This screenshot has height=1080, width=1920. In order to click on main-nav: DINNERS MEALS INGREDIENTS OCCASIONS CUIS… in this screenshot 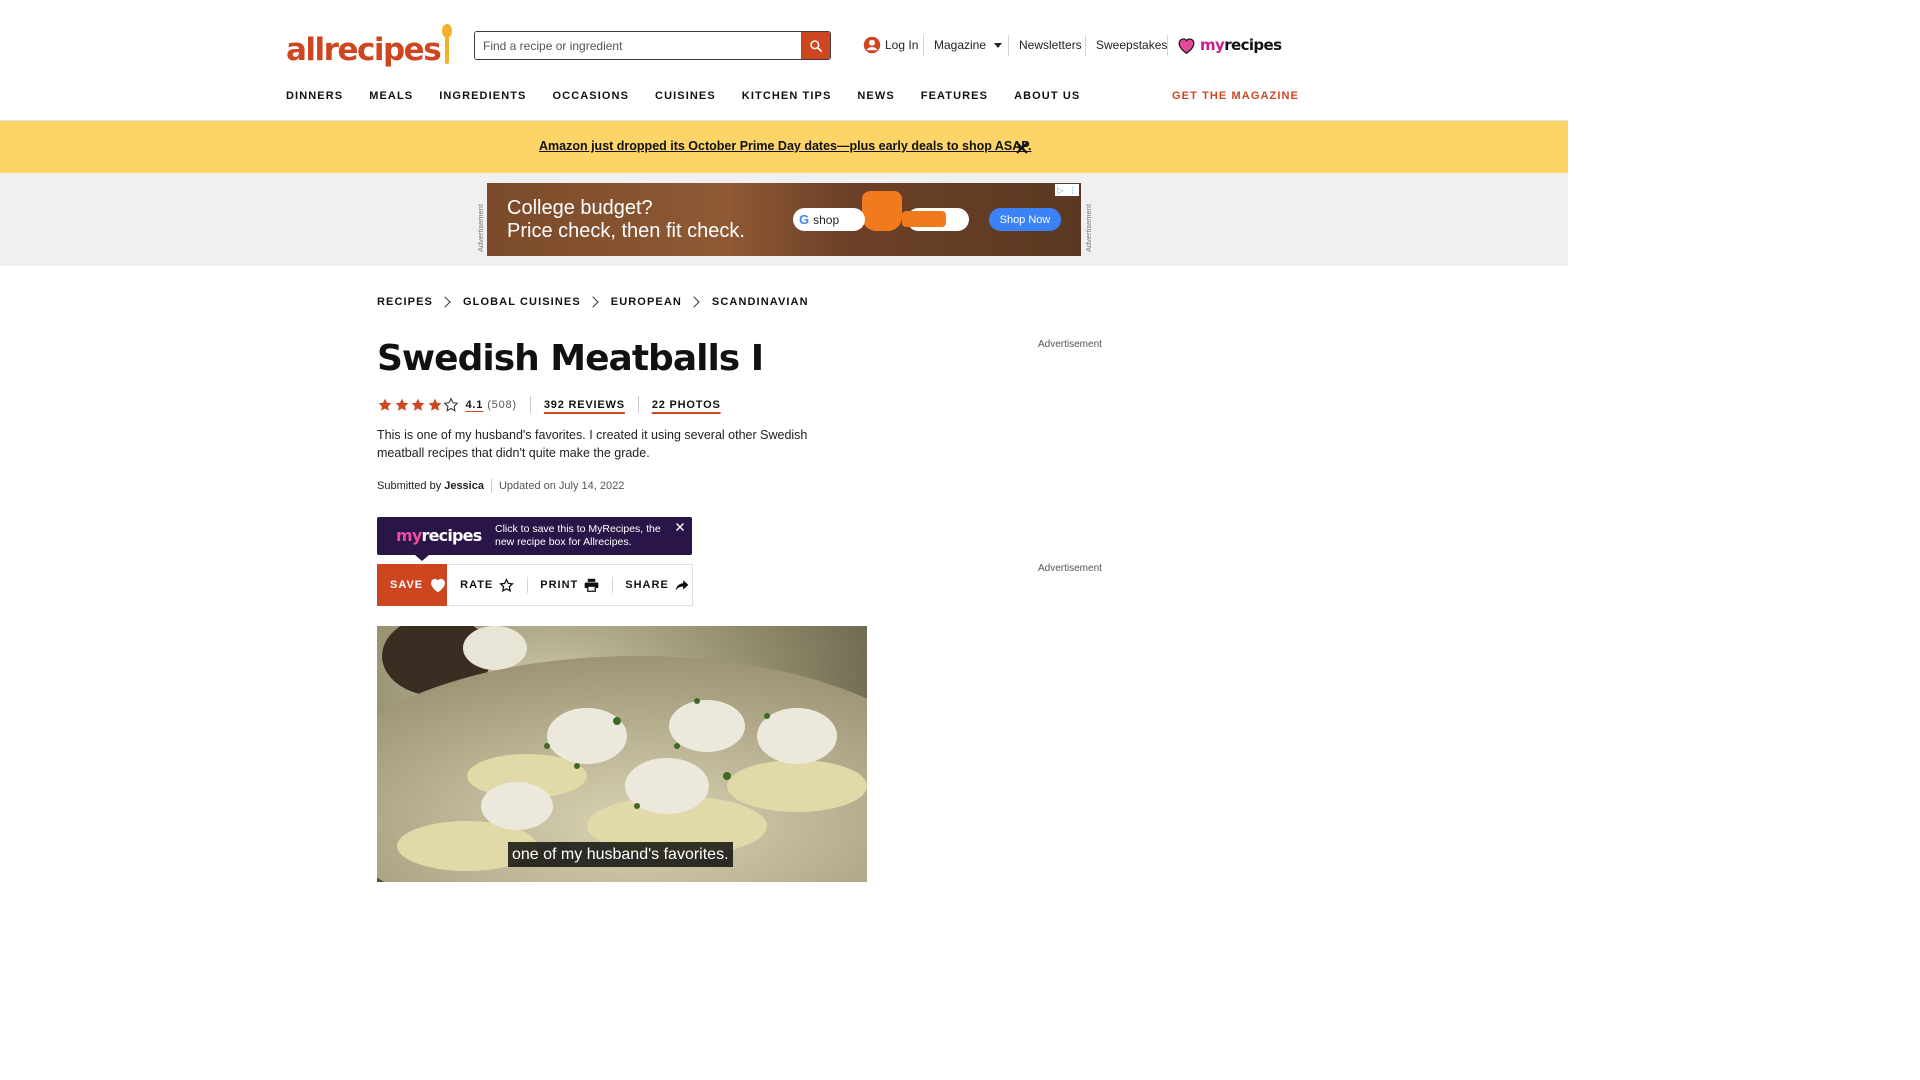, I will do `click(683, 97)`.